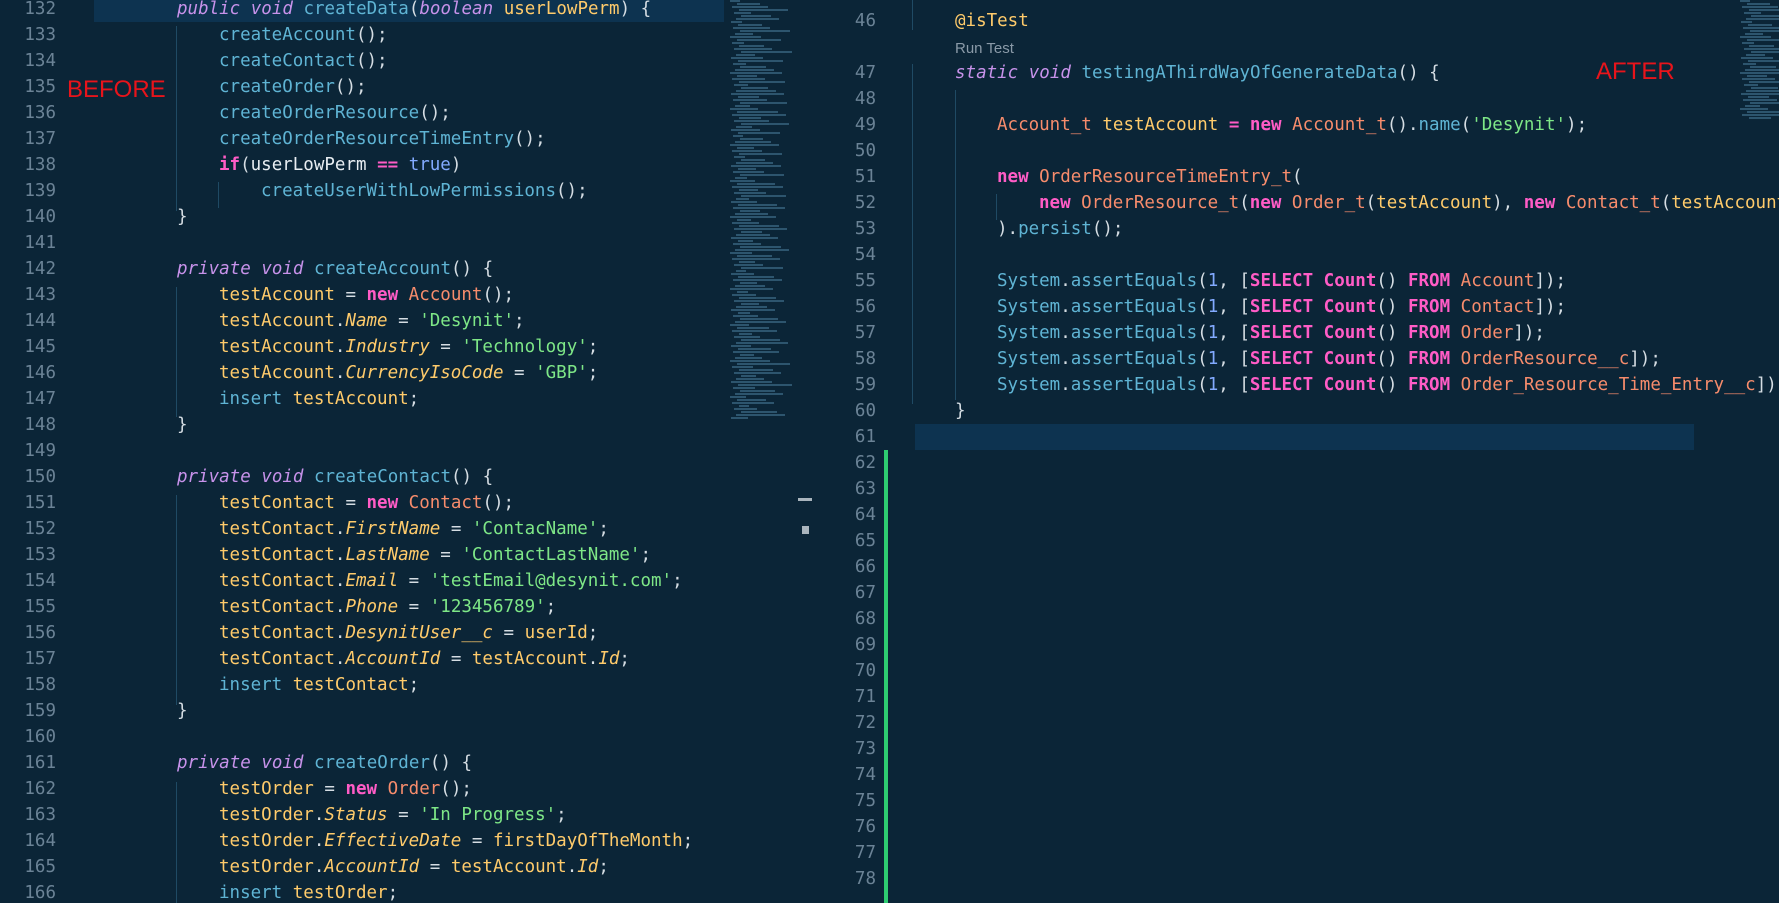 This screenshot has height=903, width=1779. What do you see at coordinates (1150, 177) in the screenshot?
I see `code-text: new OrderResourceTimeEntry_t(` at bounding box center [1150, 177].